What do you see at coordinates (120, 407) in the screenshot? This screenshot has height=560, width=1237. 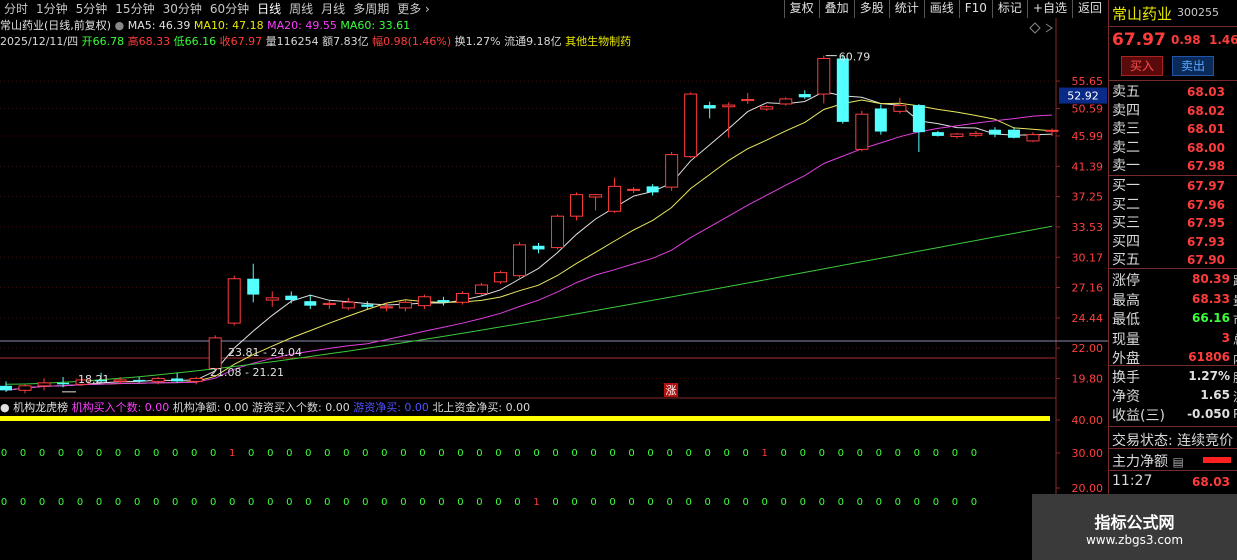 I see `indicator-item-0: 机构买入个数: 0.00` at bounding box center [120, 407].